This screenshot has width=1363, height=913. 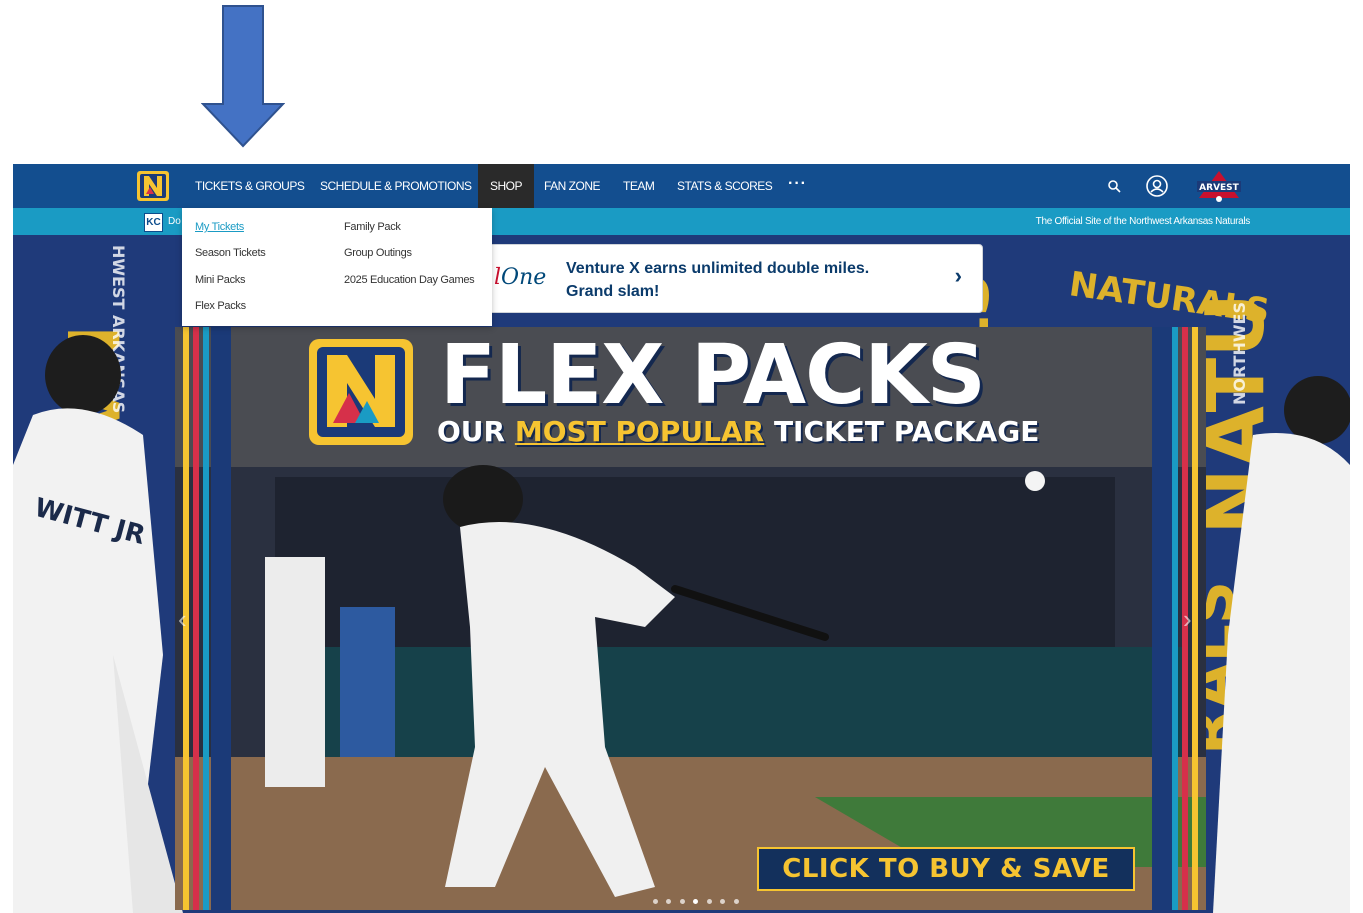 What do you see at coordinates (219, 227) in the screenshot?
I see `dropdown-item-my-tickets: My Tickets` at bounding box center [219, 227].